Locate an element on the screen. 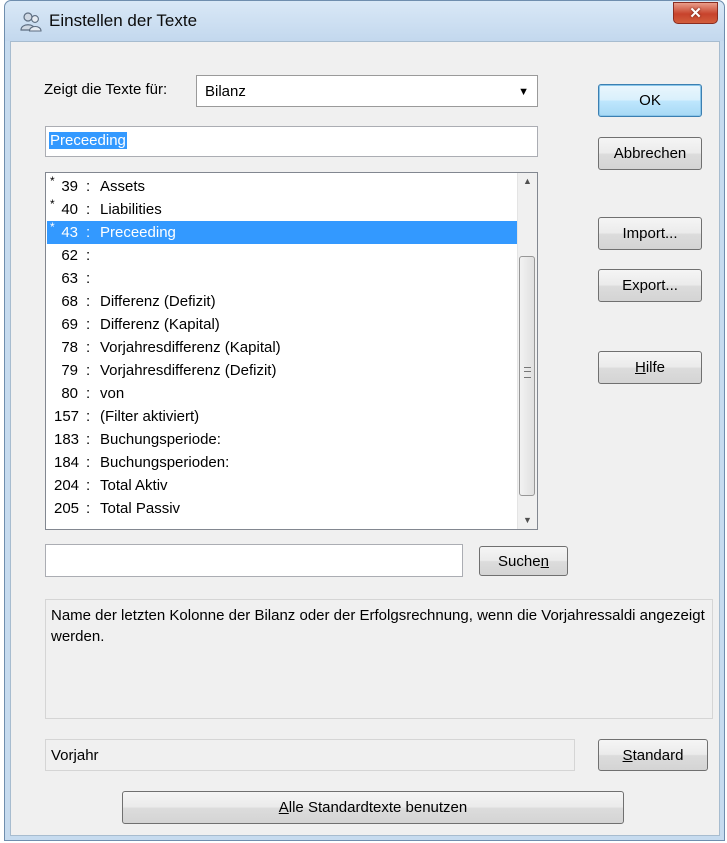 Image resolution: width=727 pixels, height=843 pixels. list-item-number: 68 is located at coordinates (69, 301).